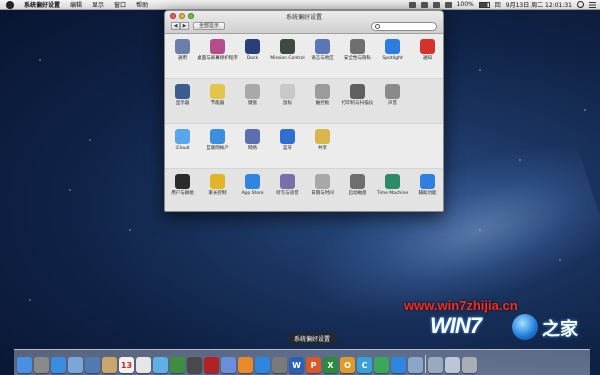 This screenshot has width=600, height=375. What do you see at coordinates (58, 365) in the screenshot?
I see `safari-icon` at bounding box center [58, 365].